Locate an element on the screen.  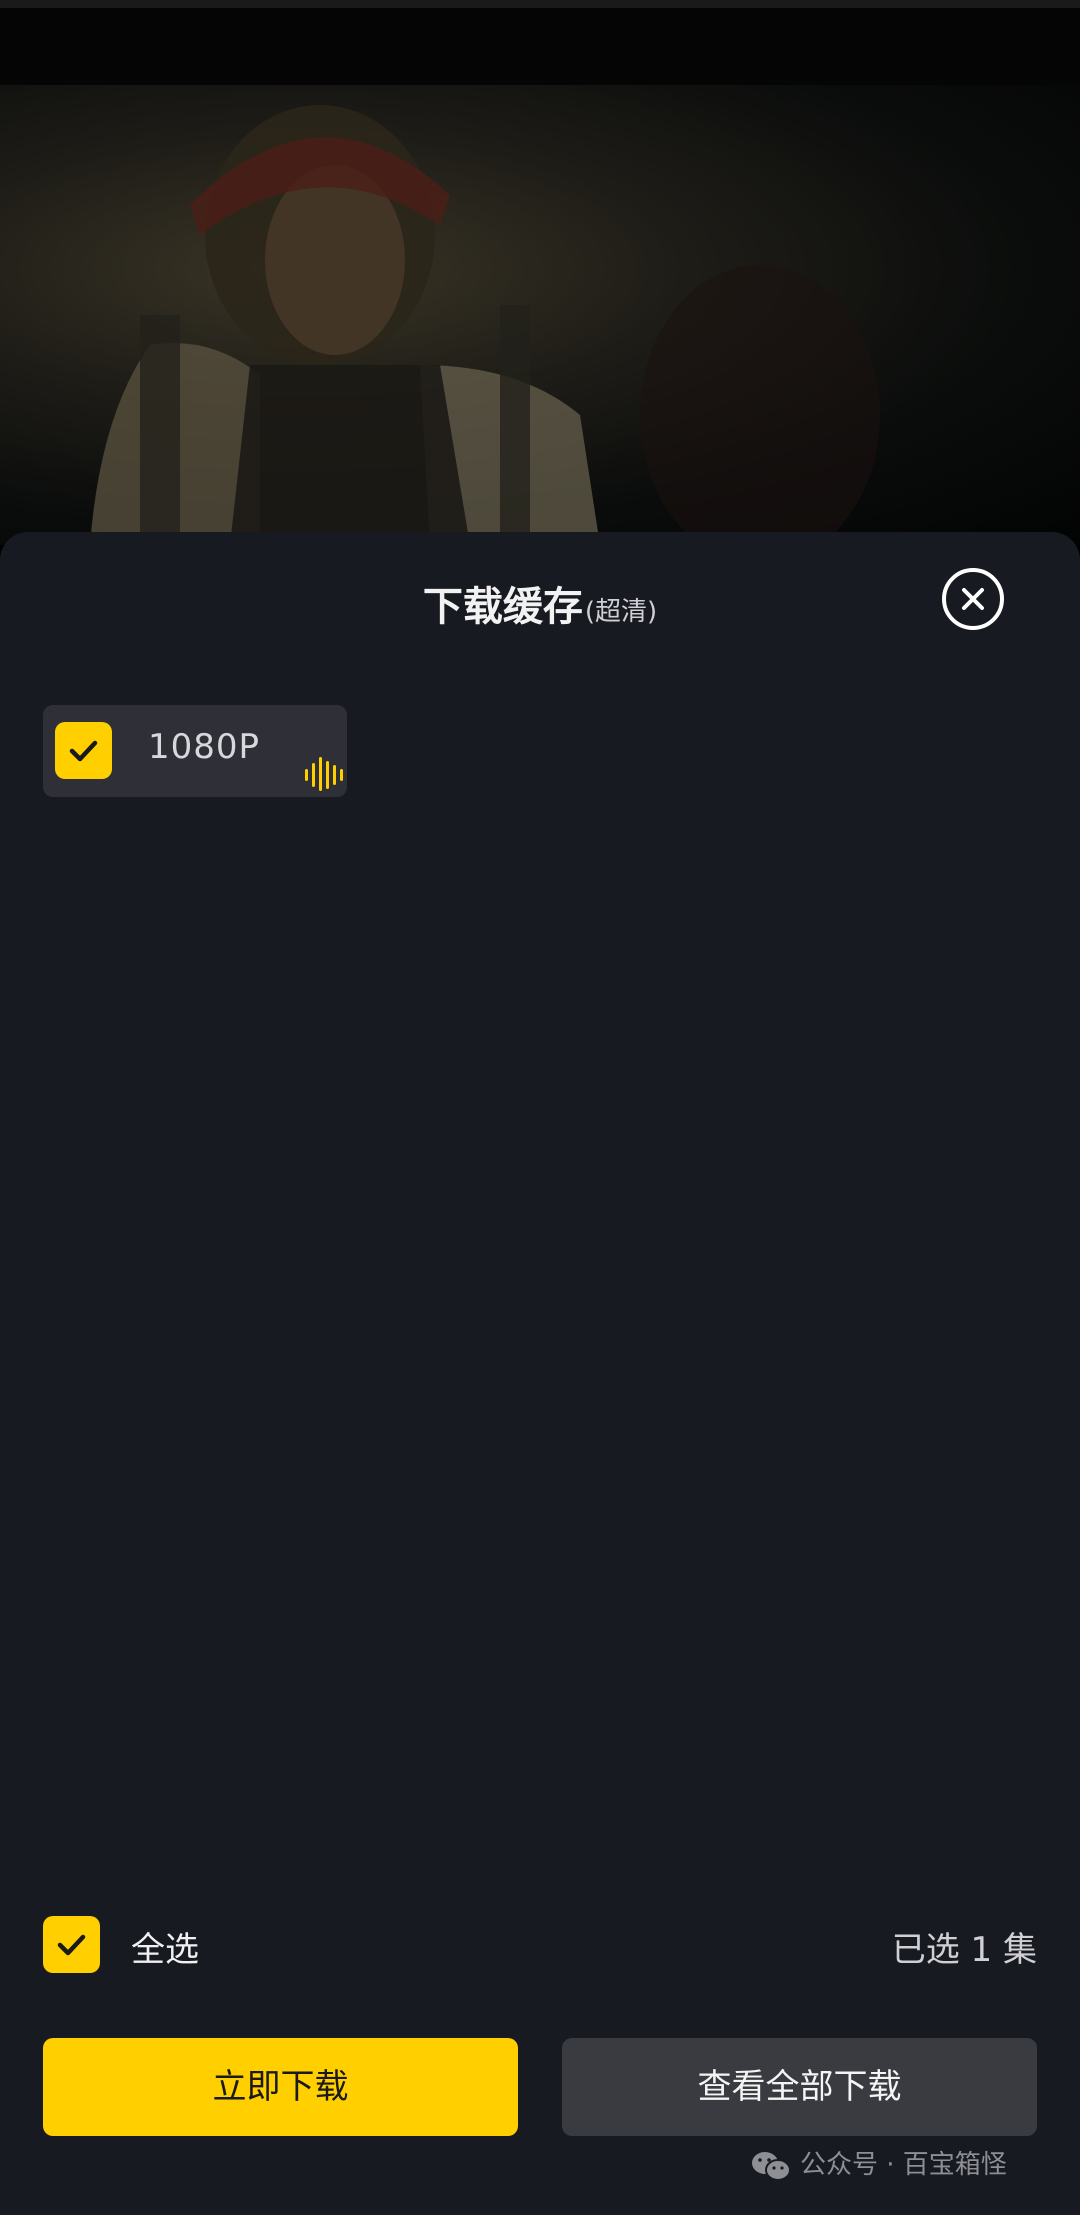
select-all-label: 全选 is located at coordinates (165, 1946).